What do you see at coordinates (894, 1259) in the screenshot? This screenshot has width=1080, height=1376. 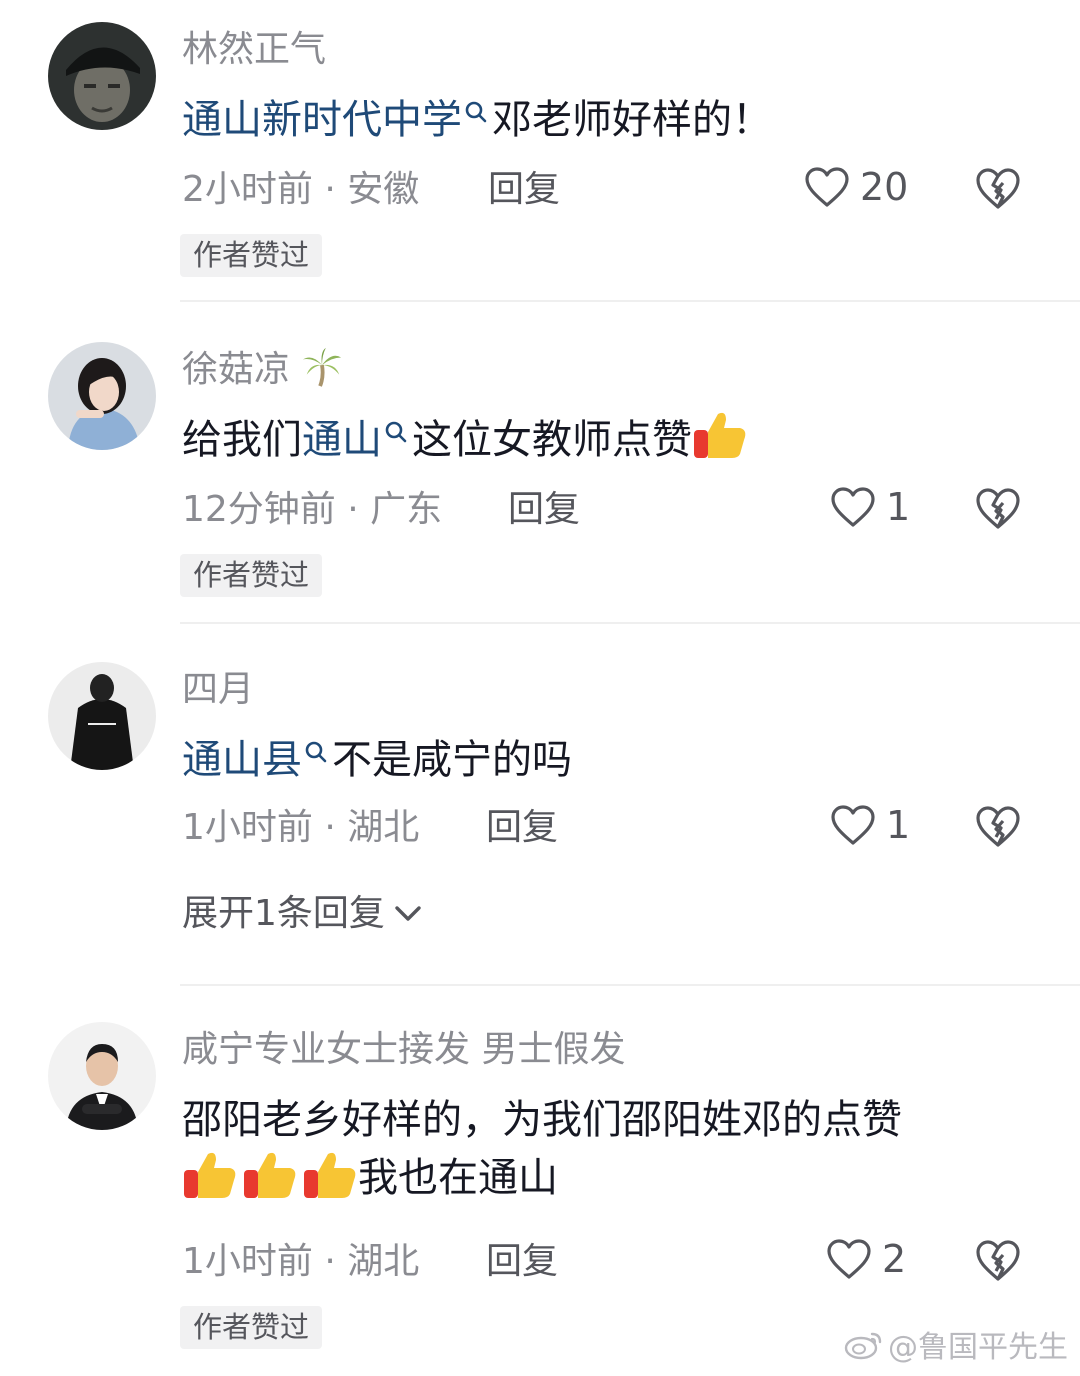 I see `like-count: 2` at bounding box center [894, 1259].